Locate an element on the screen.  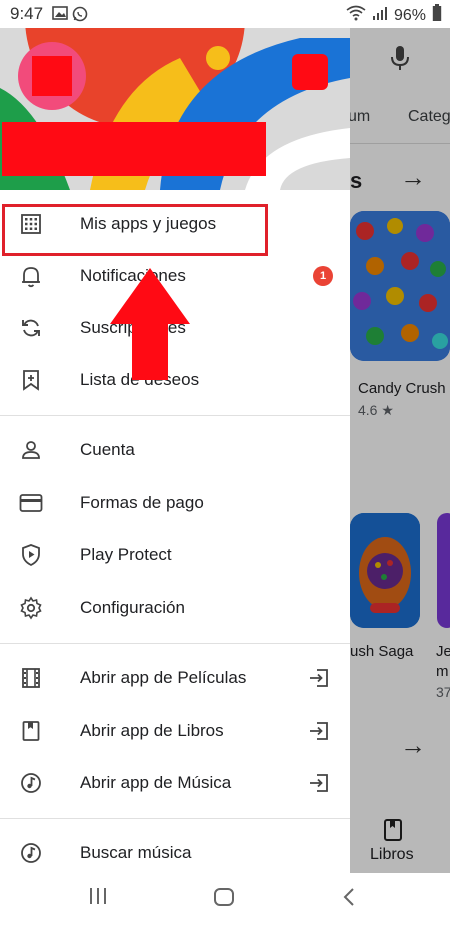
menu-item-label: Formas de pago is located at coordinates (142, 502).